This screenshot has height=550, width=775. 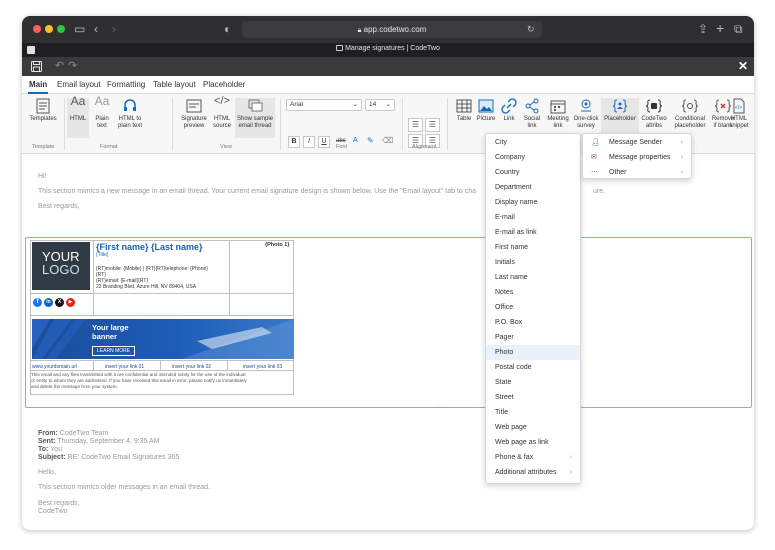 What do you see at coordinates (78, 116) in the screenshot?
I see `html-button: Aa HTML` at bounding box center [78, 116].